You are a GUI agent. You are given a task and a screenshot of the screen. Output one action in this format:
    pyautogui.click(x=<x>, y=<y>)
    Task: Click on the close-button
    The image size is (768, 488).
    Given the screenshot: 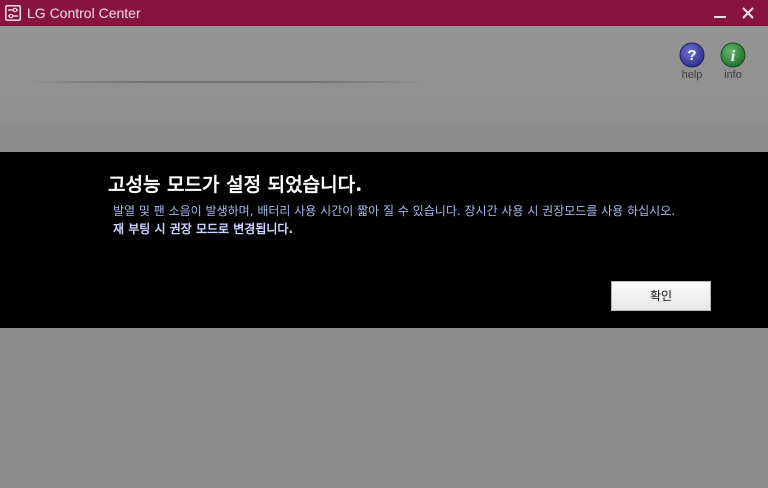 What is the action you would take?
    pyautogui.click(x=748, y=13)
    